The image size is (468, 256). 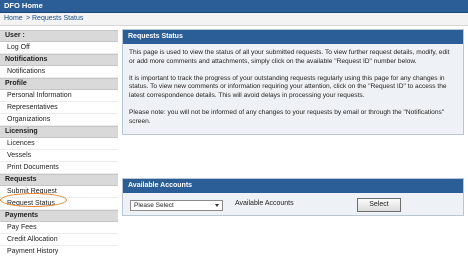 What do you see at coordinates (19, 155) in the screenshot?
I see `sidebar-item-label: Vessels` at bounding box center [19, 155].